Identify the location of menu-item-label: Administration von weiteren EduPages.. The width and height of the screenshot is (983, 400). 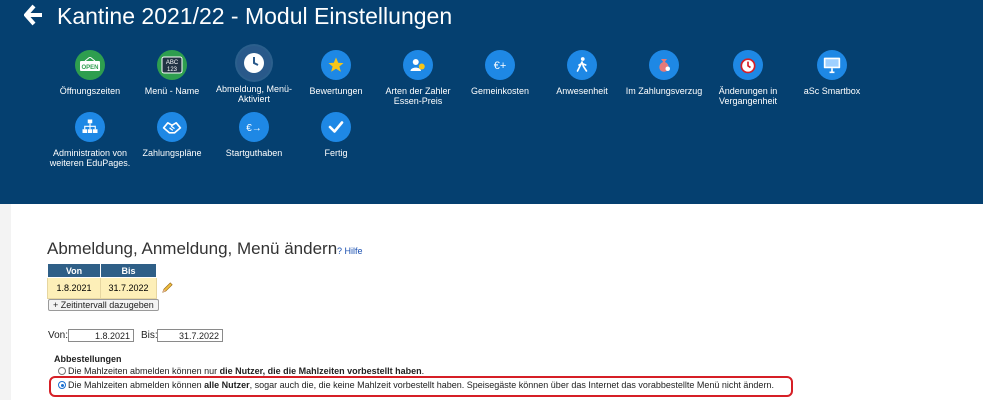
(90, 158).